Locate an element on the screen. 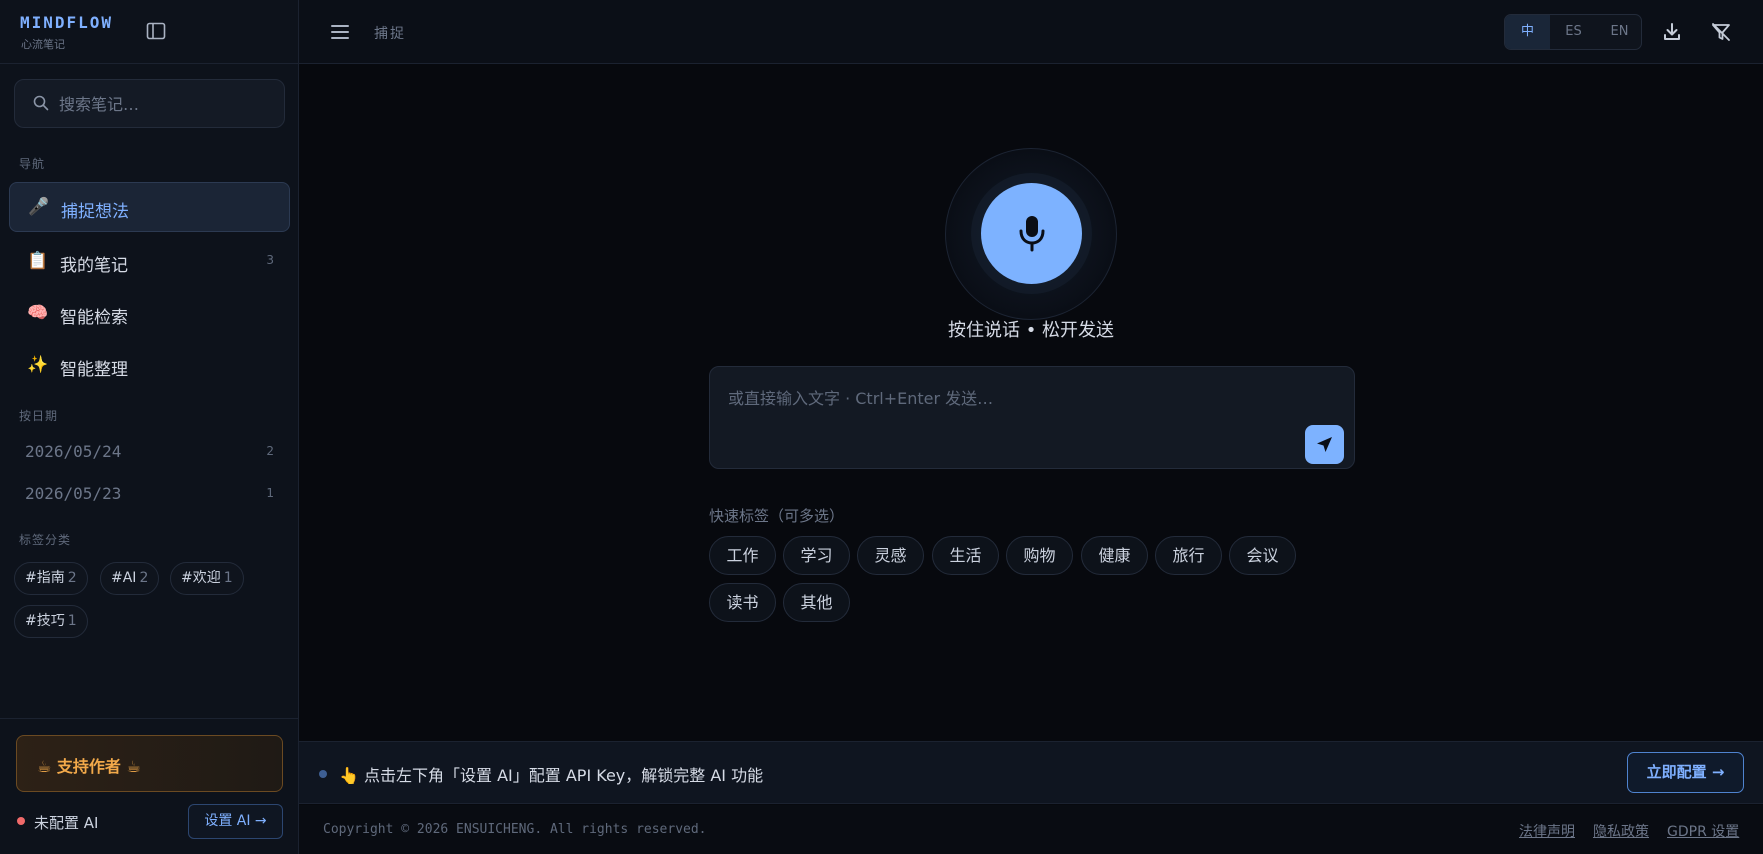 This screenshot has height=854, width=1763. tag-chip: #AI 2 is located at coordinates (130, 578).